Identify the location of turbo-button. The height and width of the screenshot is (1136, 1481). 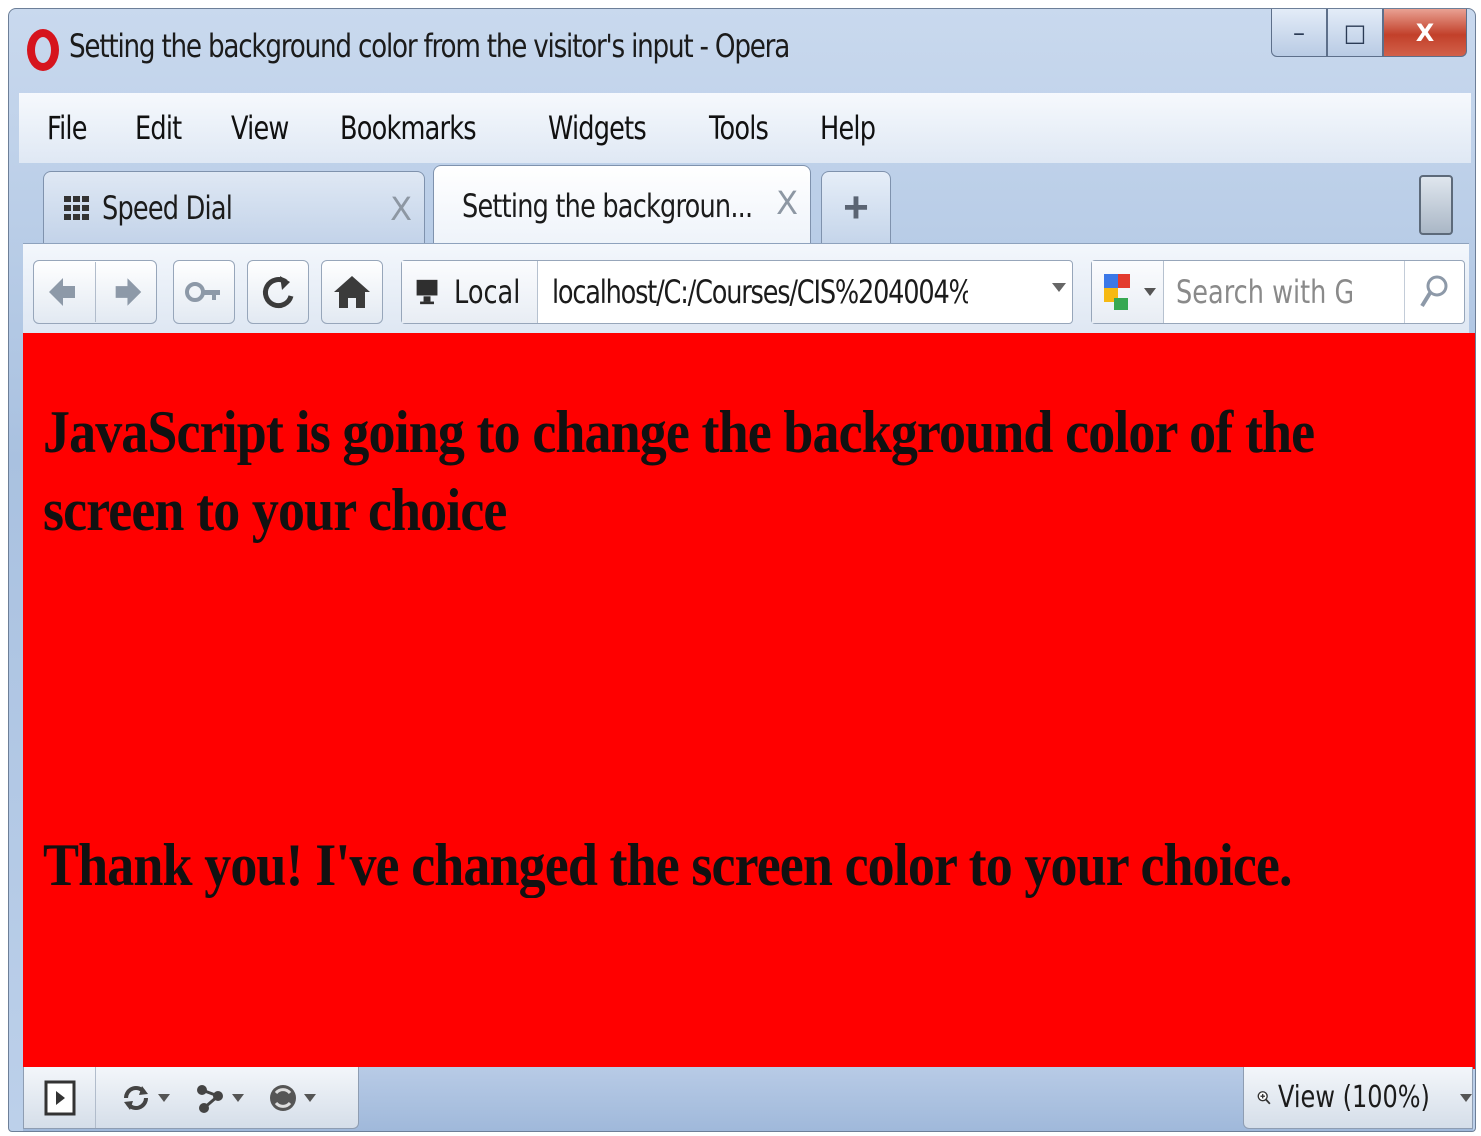
(291, 1098).